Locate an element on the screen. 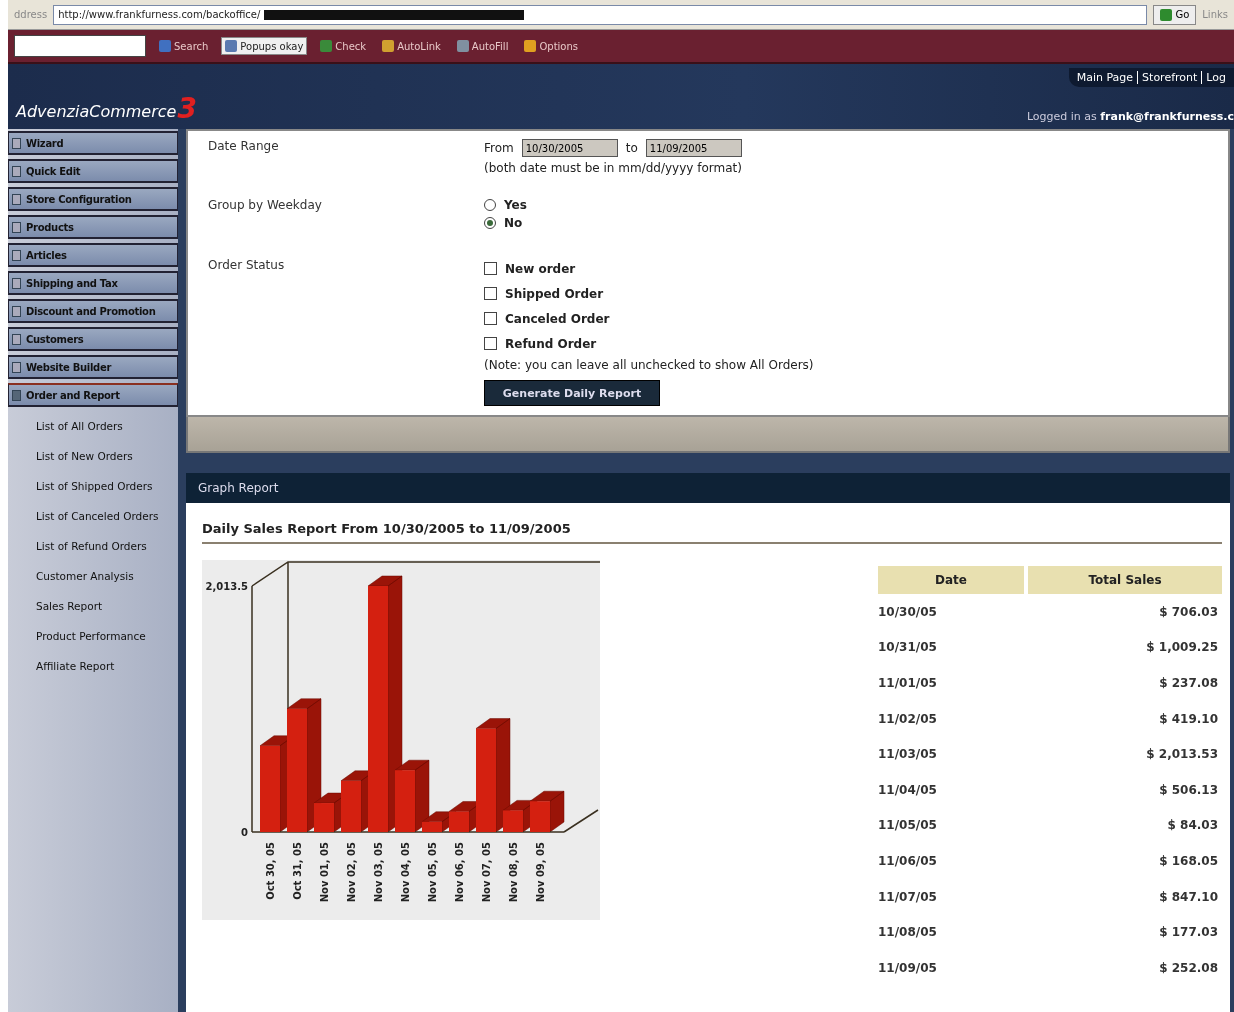  sidebar-subitem: Sales Report is located at coordinates (93, 606).